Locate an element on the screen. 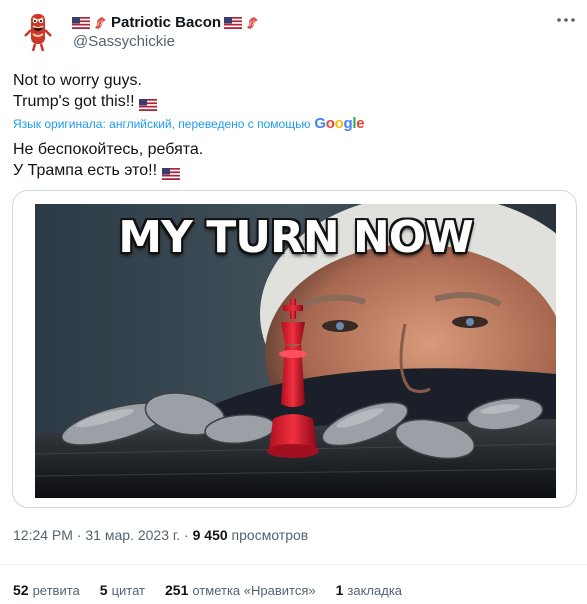 This screenshot has width=587, height=604. tweet-text-line: Not to worry guys. is located at coordinates (77, 80).